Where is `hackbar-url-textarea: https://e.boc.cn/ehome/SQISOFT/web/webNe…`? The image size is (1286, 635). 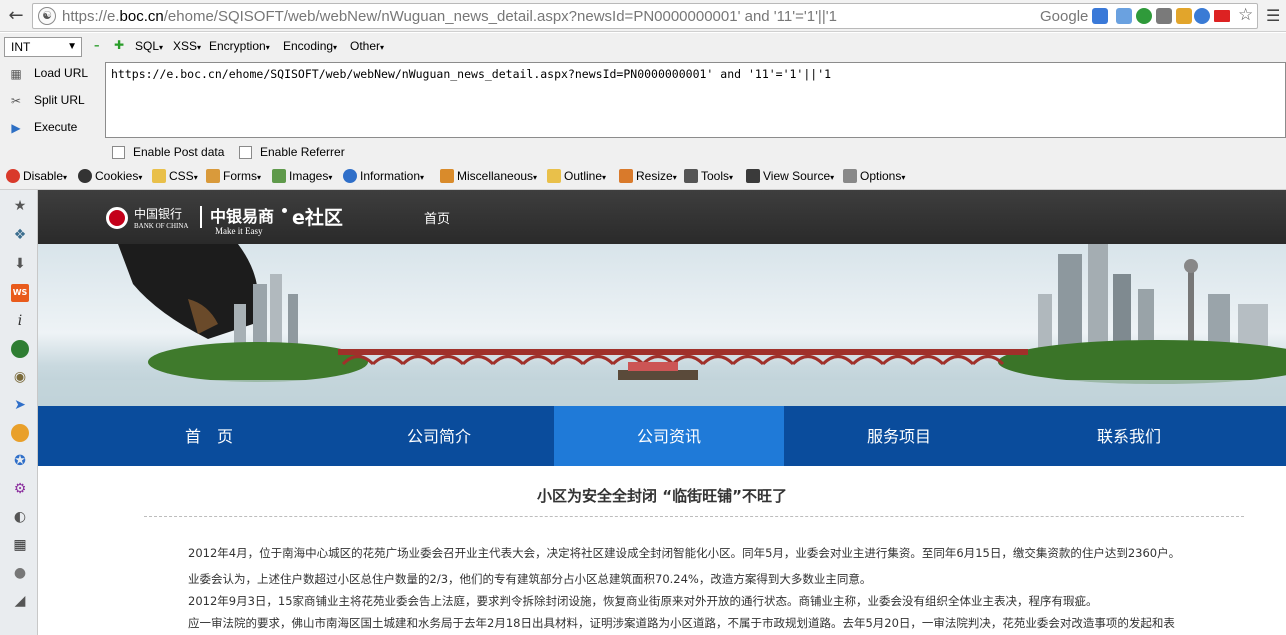 hackbar-url-textarea: https://e.boc.cn/ehome/SQISOFT/web/webNe… is located at coordinates (695, 100).